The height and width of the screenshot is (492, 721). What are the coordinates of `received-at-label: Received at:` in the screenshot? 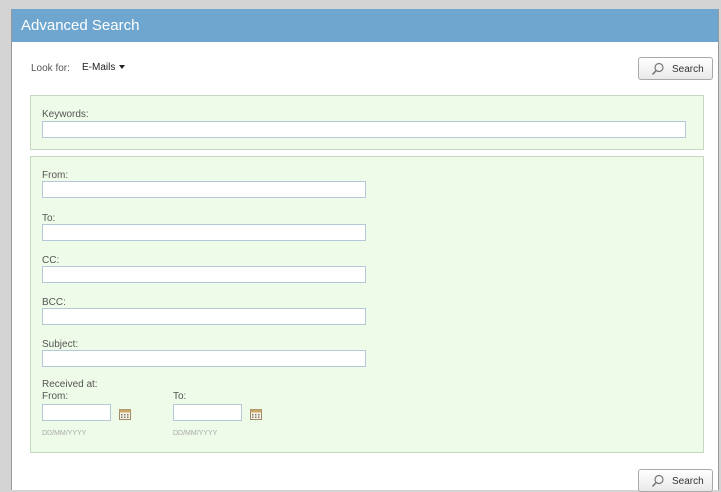 It's located at (70, 384).